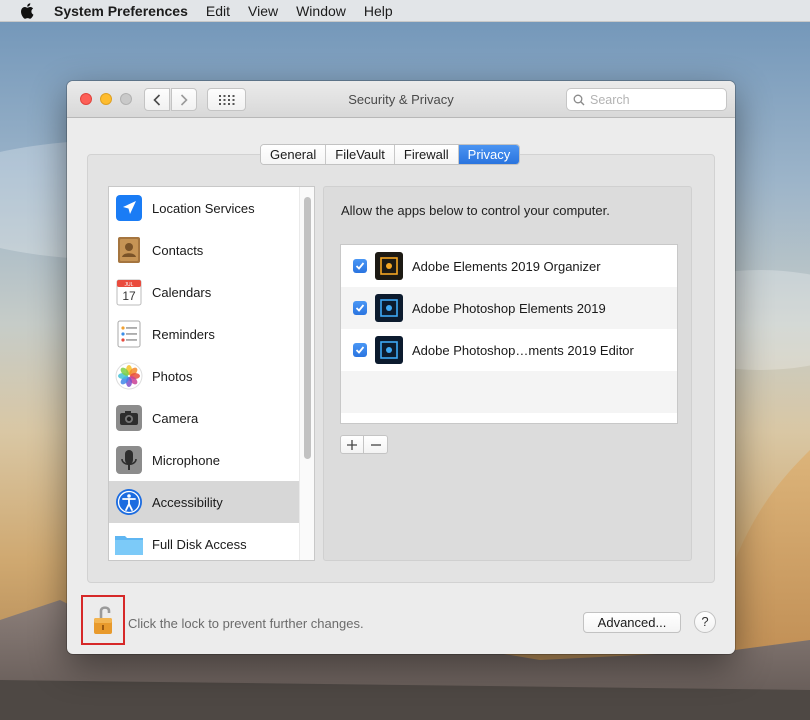  What do you see at coordinates (172, 376) in the screenshot?
I see `sidebar-item-label: Photos` at bounding box center [172, 376].